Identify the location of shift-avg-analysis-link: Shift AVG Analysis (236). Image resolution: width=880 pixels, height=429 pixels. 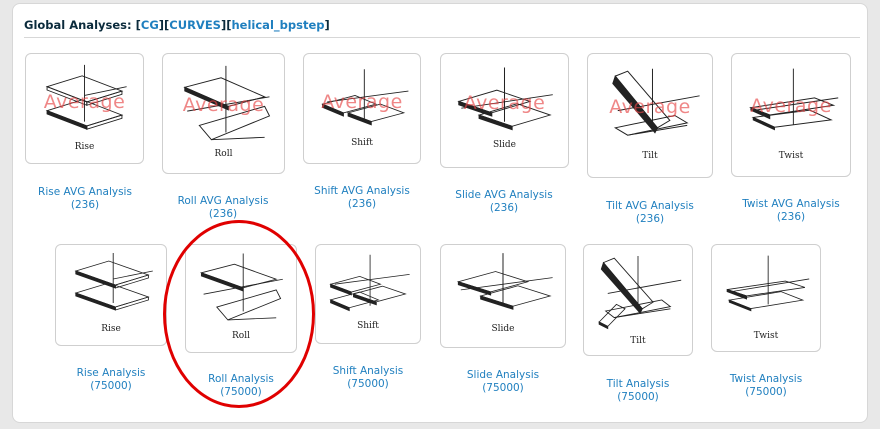
(362, 198).